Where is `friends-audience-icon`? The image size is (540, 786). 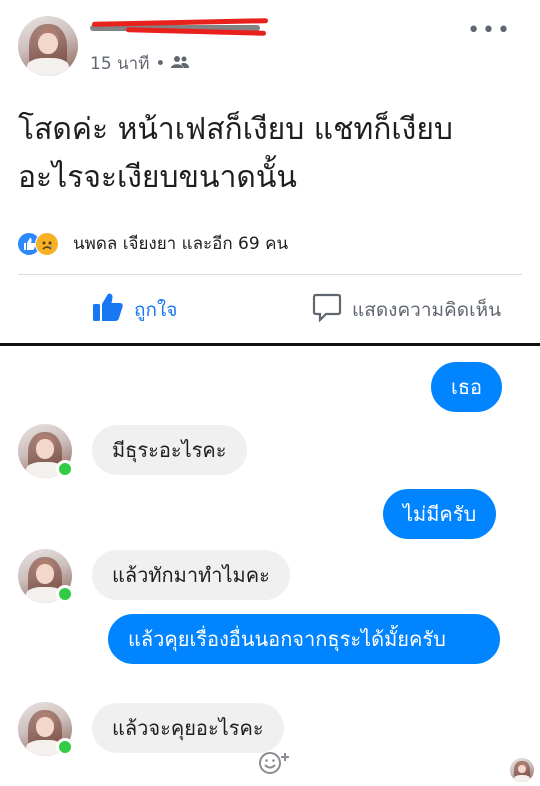 friends-audience-icon is located at coordinates (180, 64).